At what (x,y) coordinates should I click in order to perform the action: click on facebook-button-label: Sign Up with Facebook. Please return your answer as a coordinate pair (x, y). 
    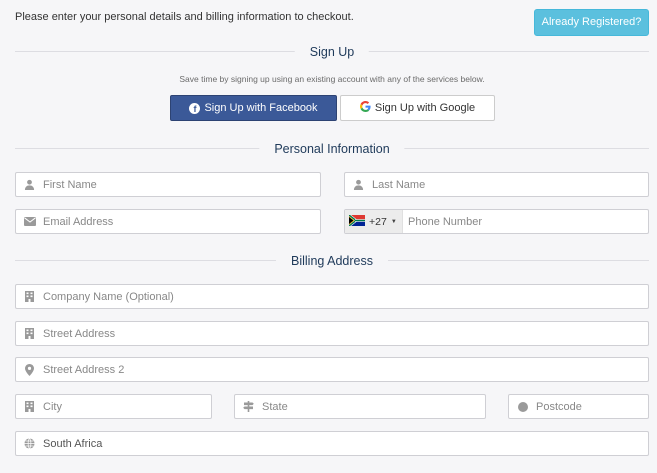
    Looking at the image, I should click on (261, 108).